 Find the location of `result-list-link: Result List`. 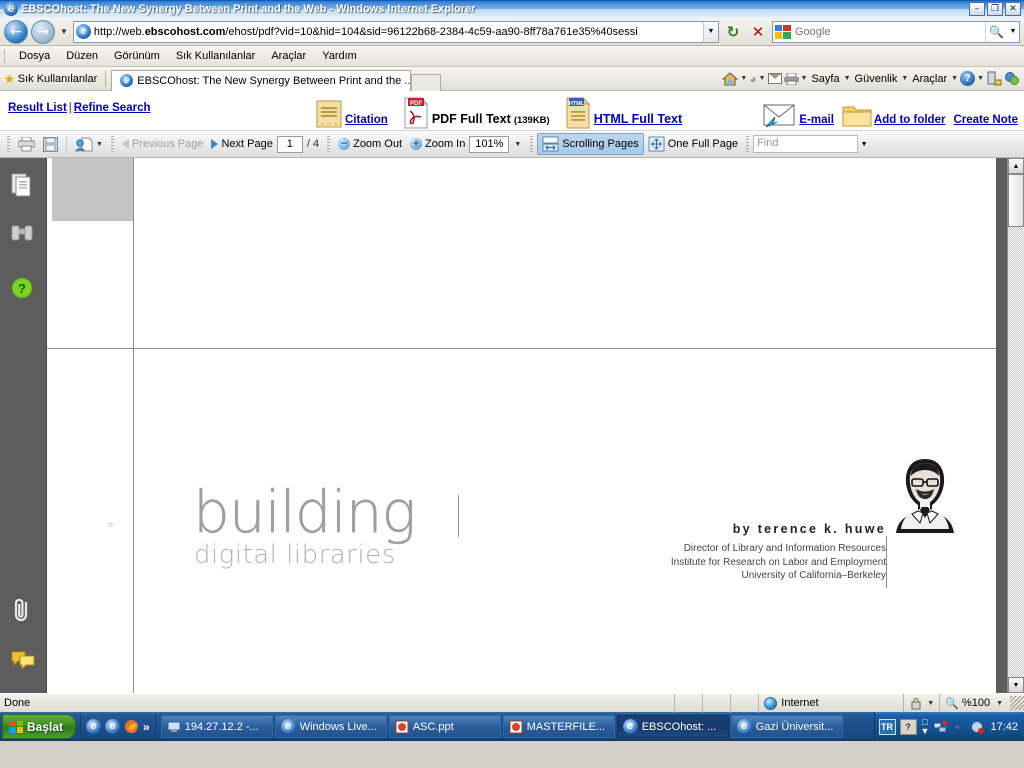

result-list-link: Result List is located at coordinates (37, 108).